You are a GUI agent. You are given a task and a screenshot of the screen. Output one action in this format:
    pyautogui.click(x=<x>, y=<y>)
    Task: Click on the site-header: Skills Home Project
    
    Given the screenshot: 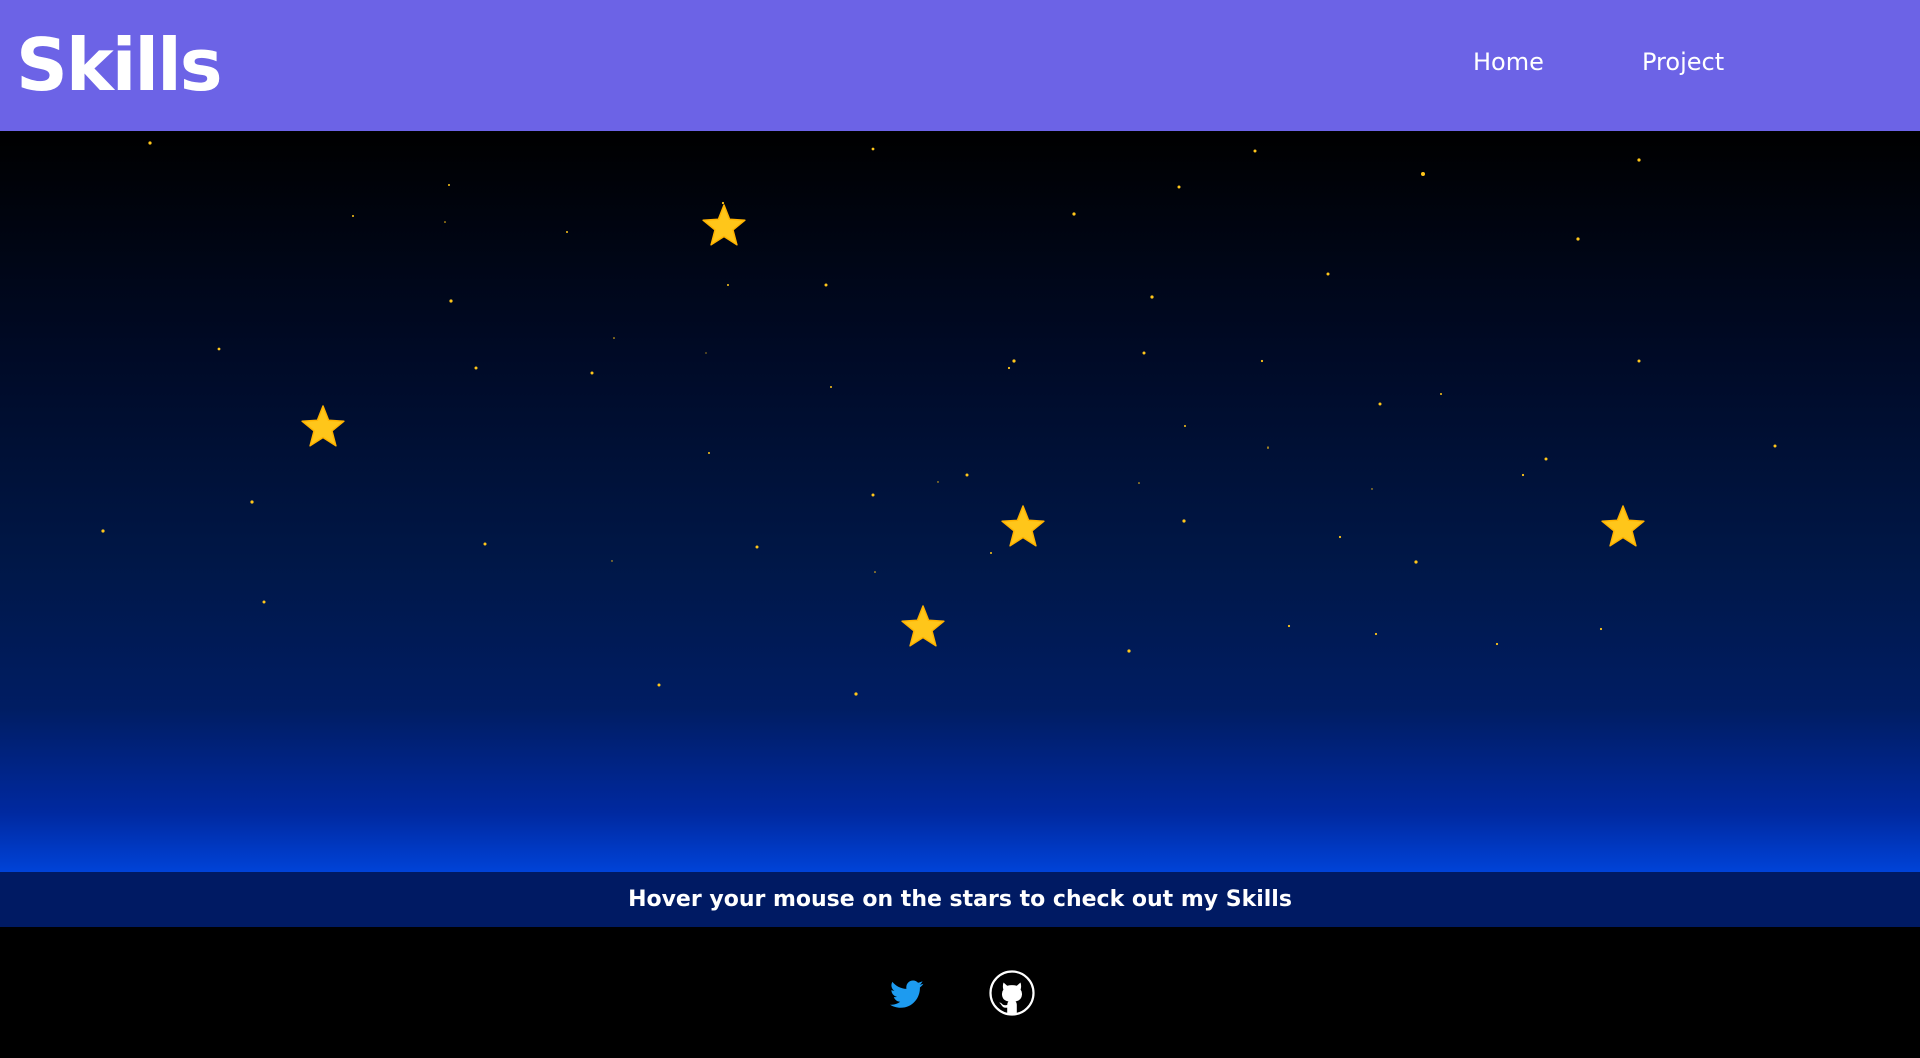 What is the action you would take?
    pyautogui.click(x=960, y=65)
    